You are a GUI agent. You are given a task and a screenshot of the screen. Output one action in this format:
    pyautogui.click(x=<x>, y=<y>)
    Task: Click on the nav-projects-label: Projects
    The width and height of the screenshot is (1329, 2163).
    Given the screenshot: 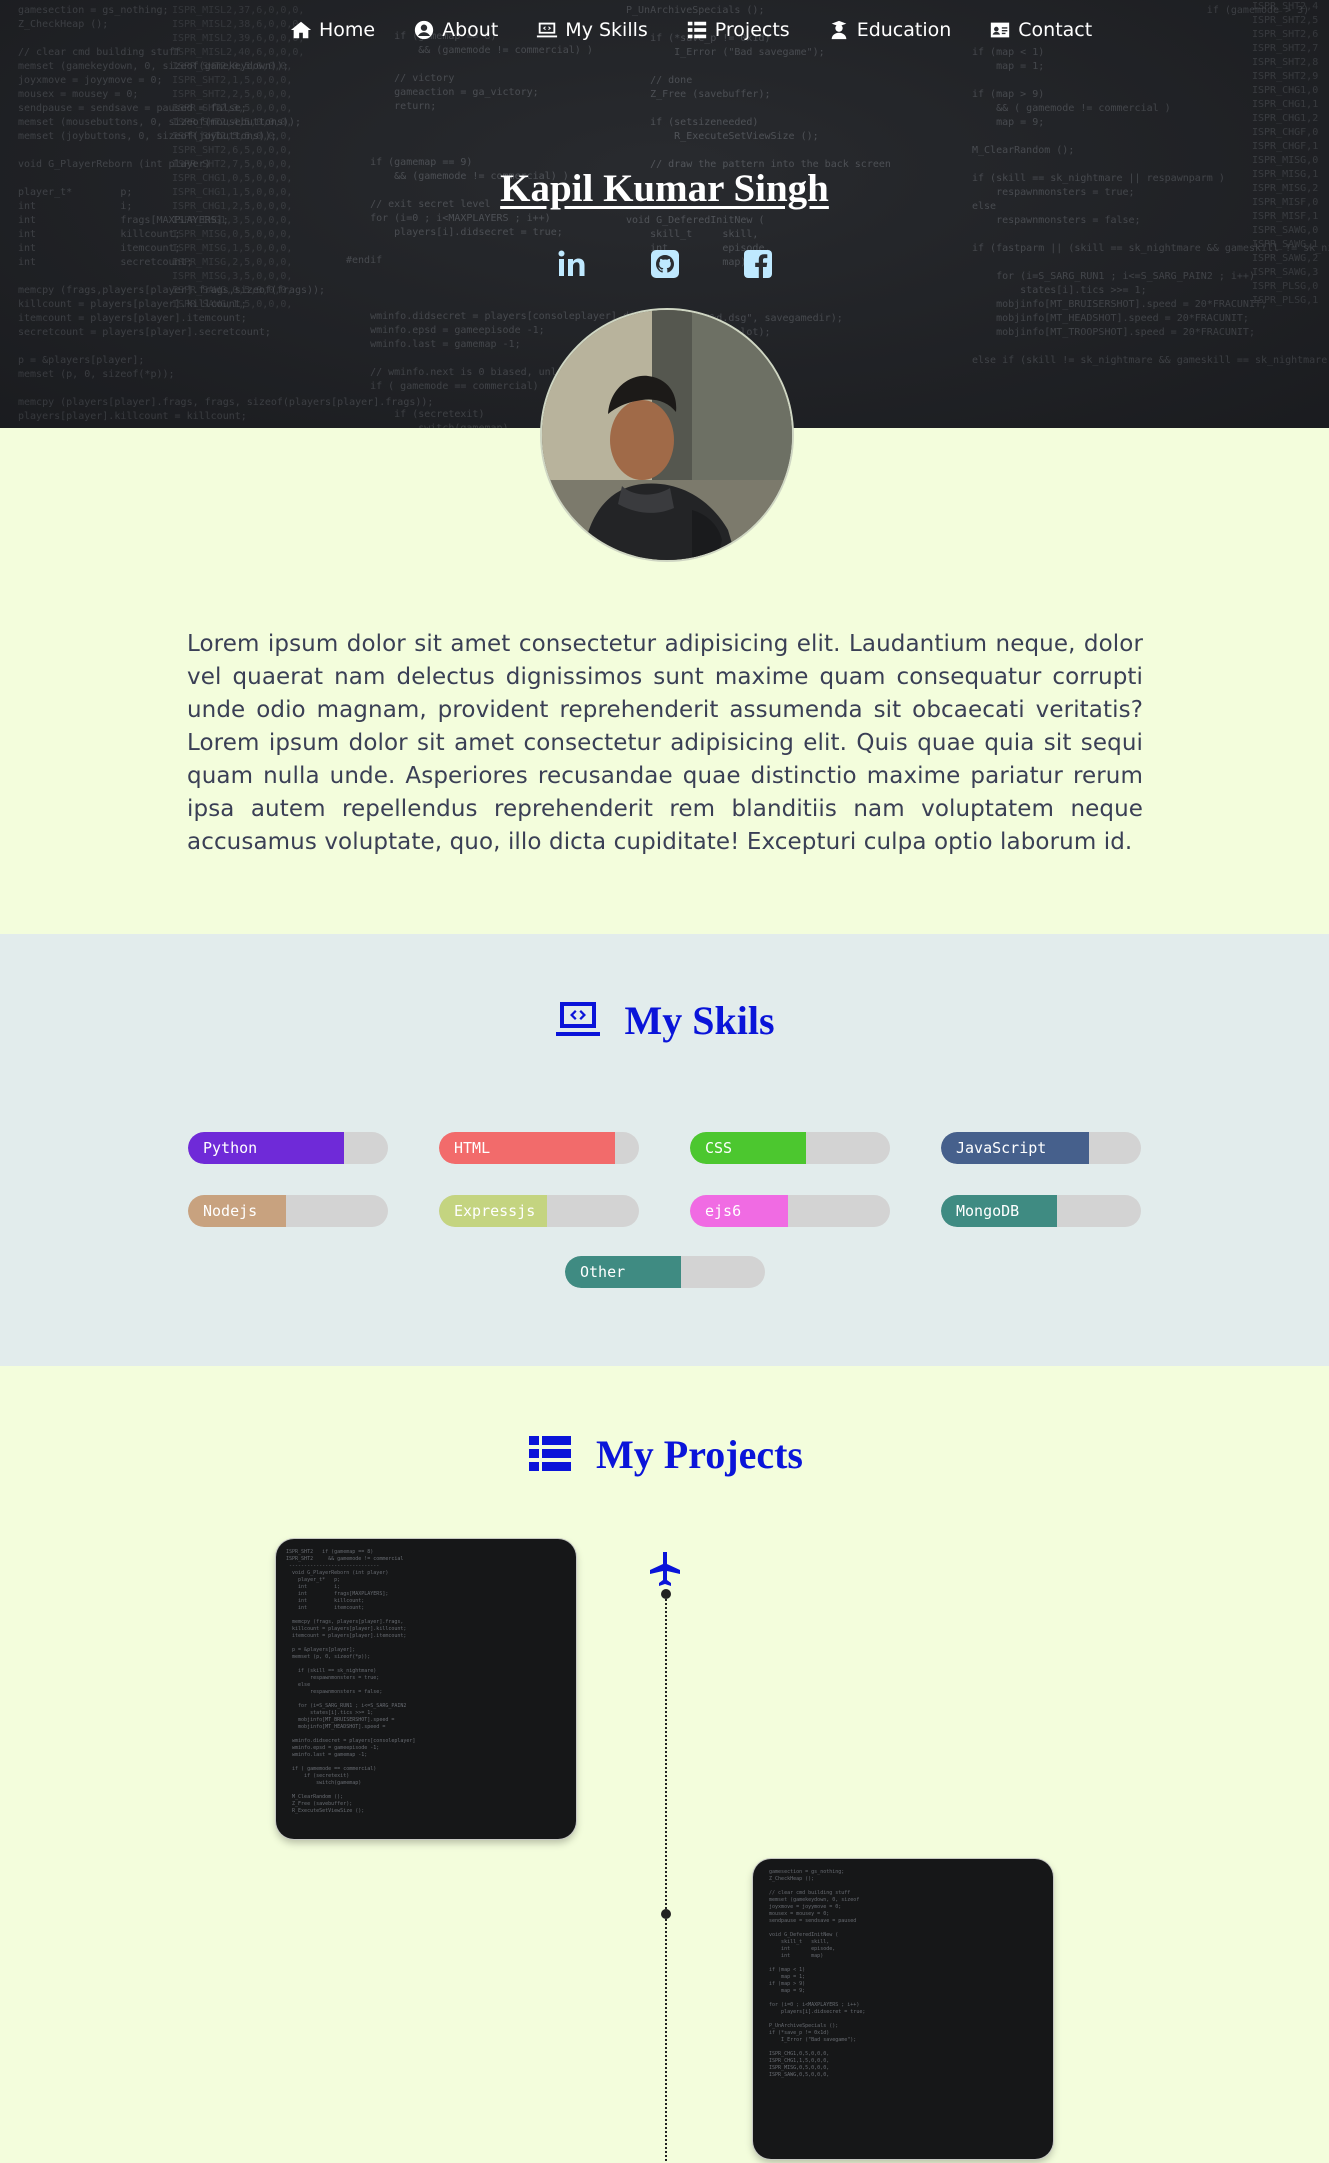 What is the action you would take?
    pyautogui.click(x=752, y=30)
    